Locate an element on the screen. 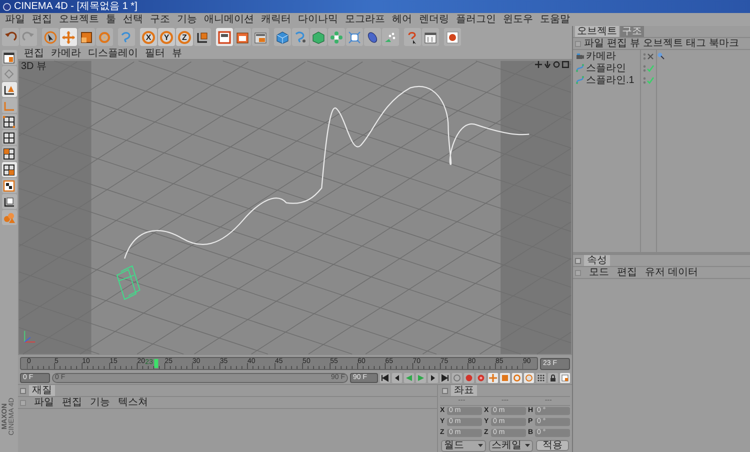 The width and height of the screenshot is (750, 452). menu-item: 필터 is located at coordinates (155, 53).